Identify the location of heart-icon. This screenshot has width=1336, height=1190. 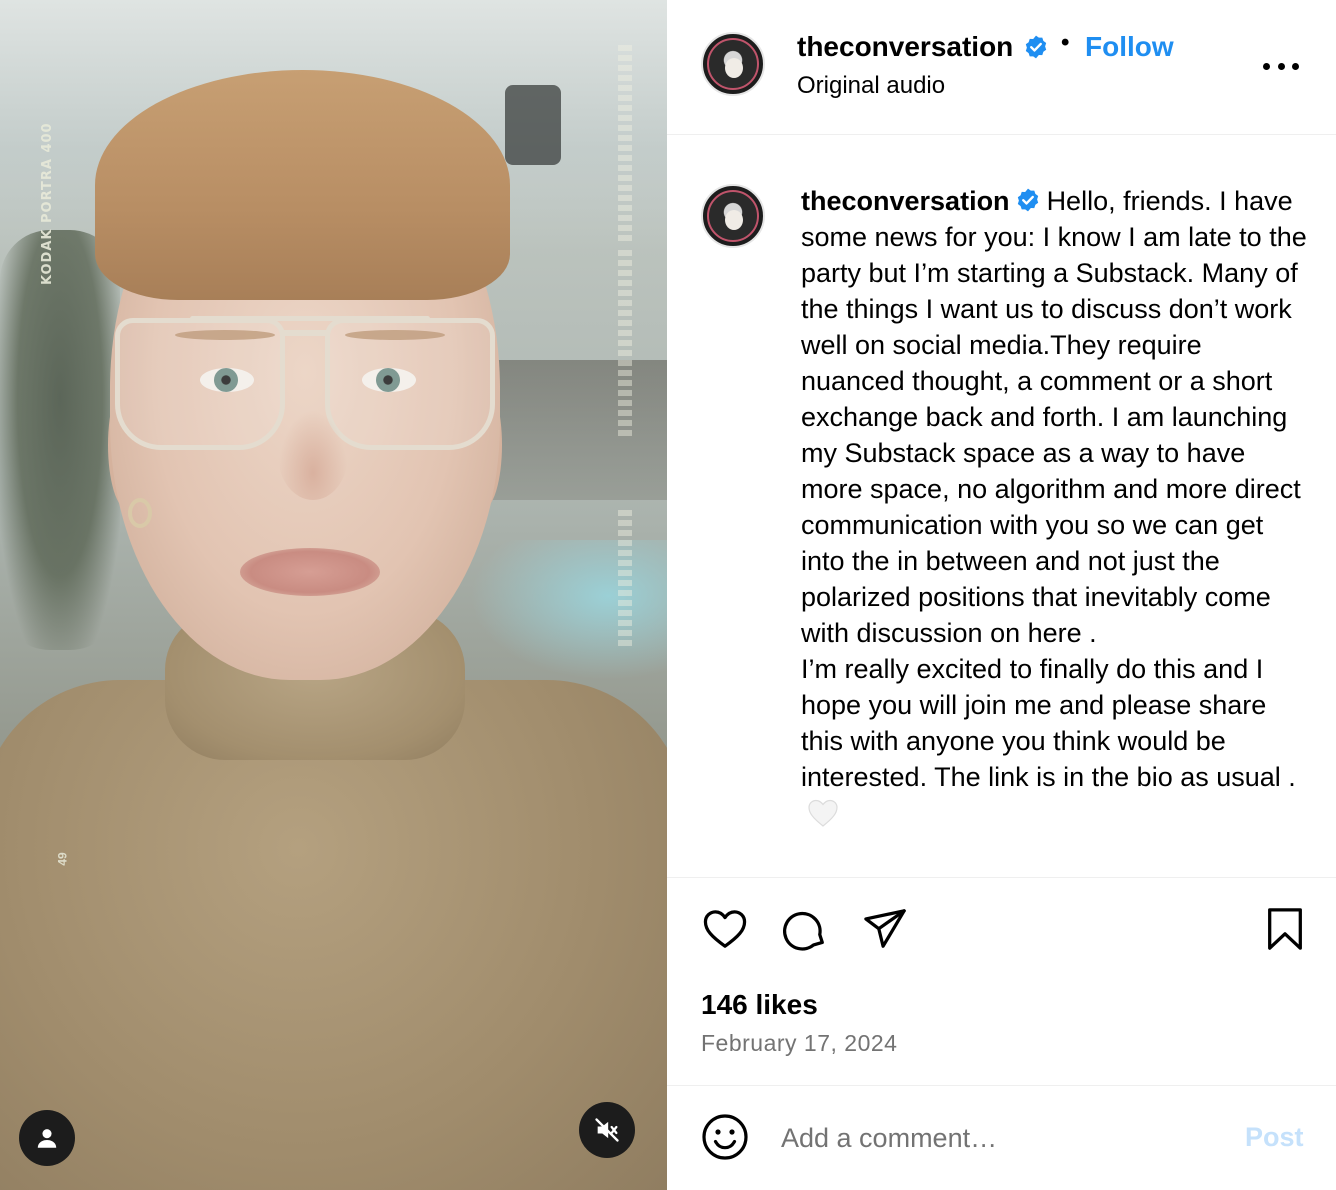
(725, 929).